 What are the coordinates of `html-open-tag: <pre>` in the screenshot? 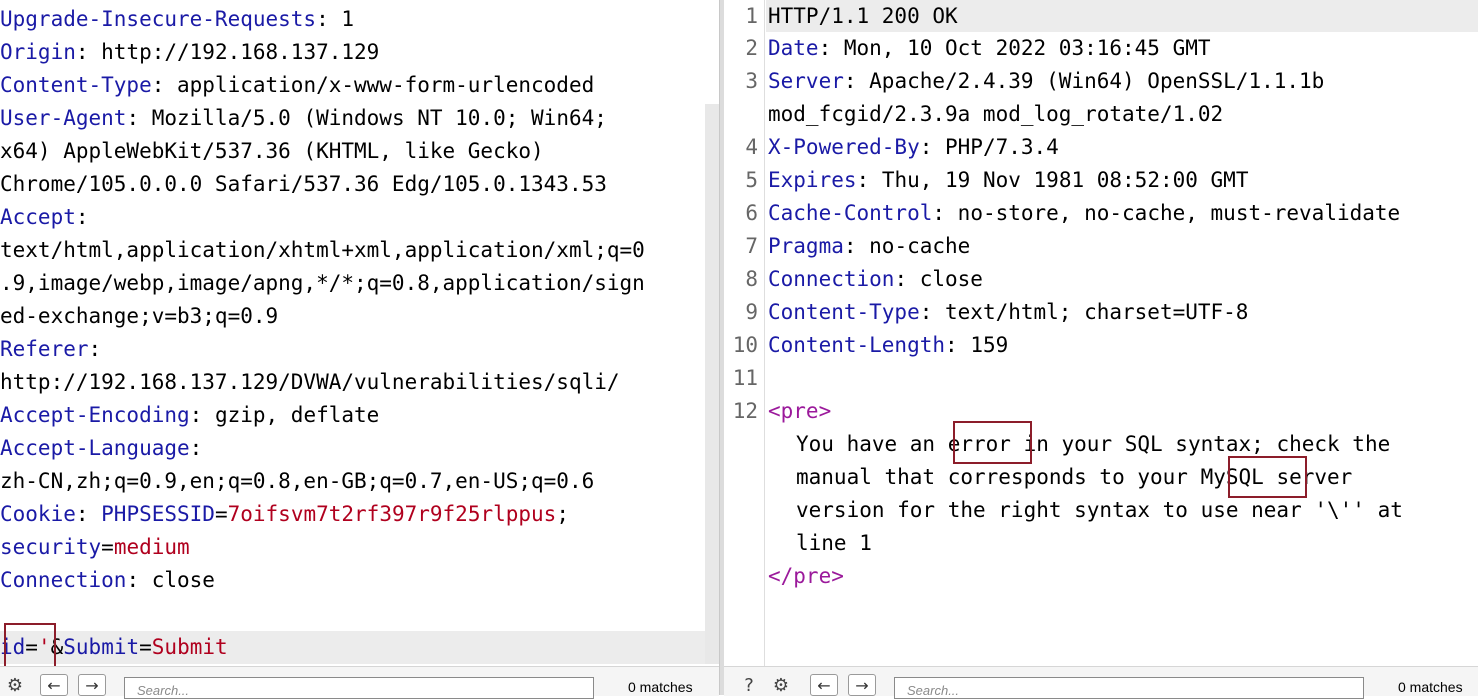 It's located at (800, 411).